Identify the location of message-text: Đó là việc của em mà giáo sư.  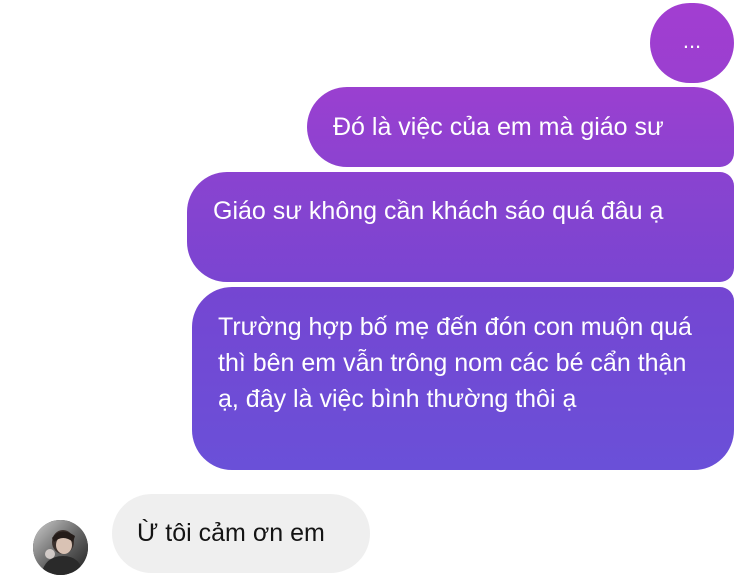
(498, 127).